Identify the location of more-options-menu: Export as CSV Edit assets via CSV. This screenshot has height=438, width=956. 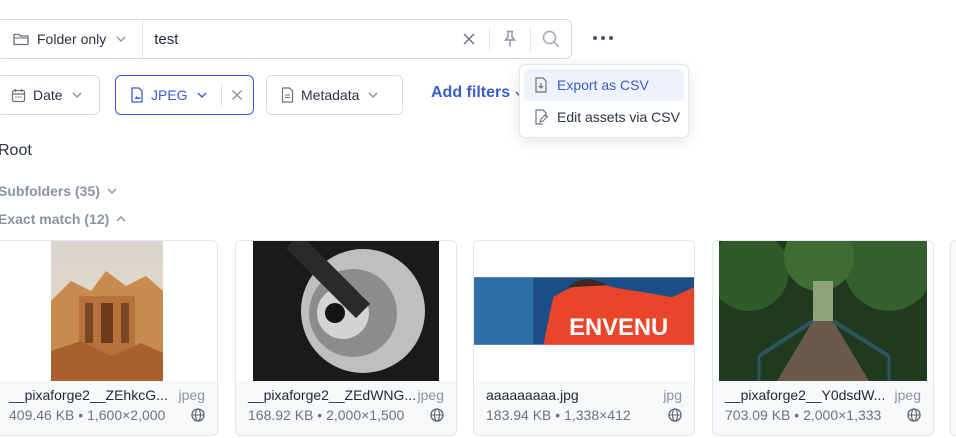
(604, 101).